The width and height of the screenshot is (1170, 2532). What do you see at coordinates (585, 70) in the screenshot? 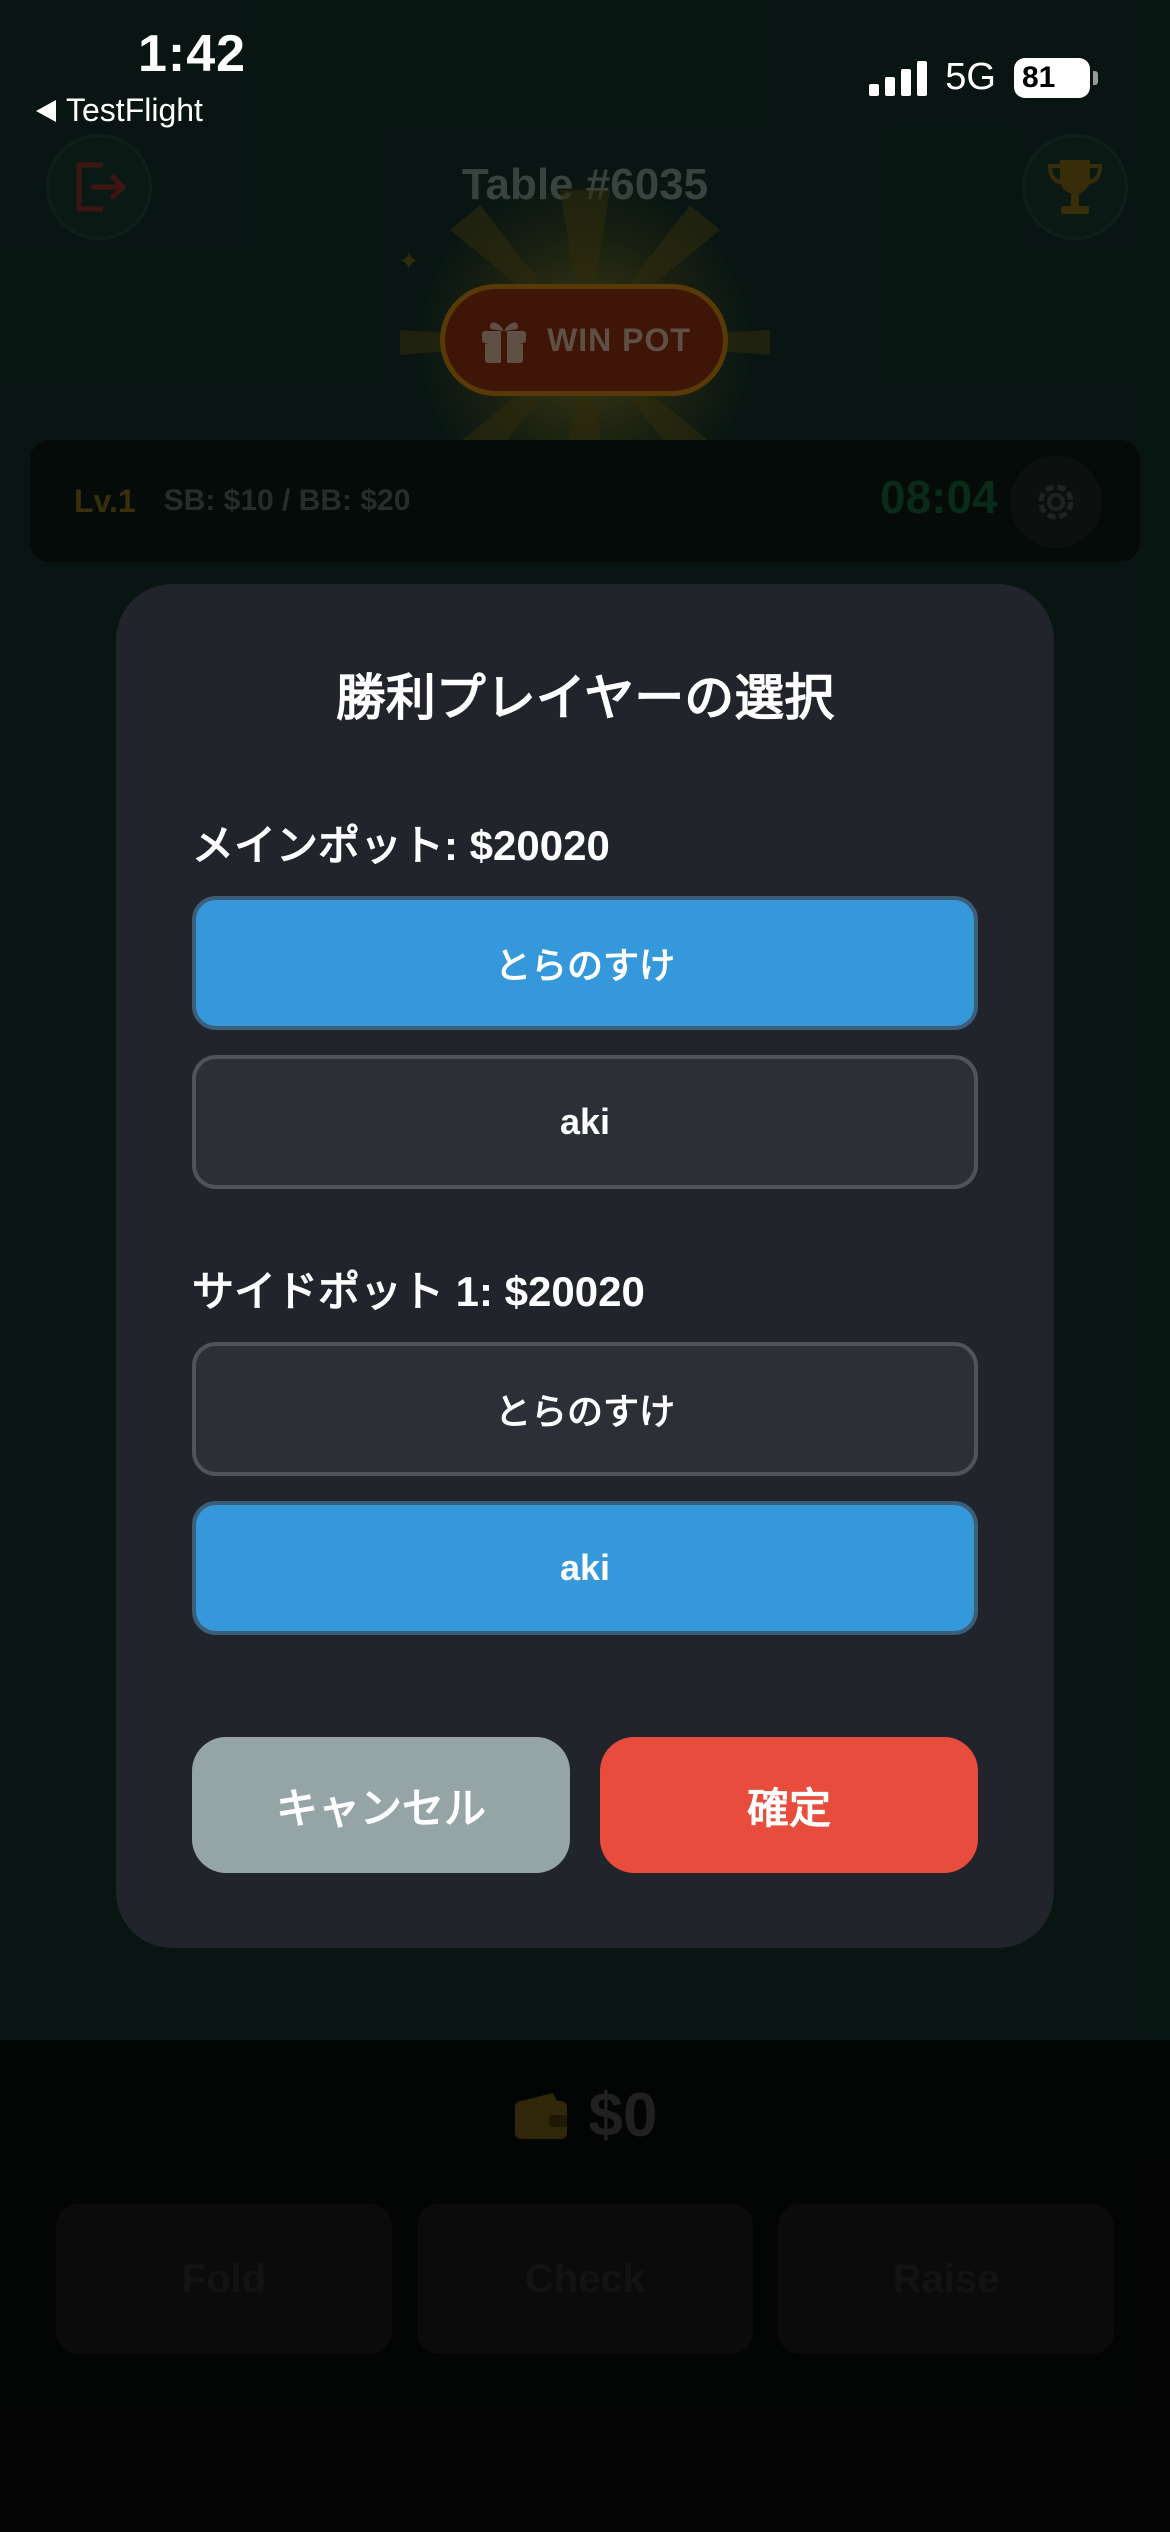
I see `status-bar: 1:42 TestFlight 5G 81` at bounding box center [585, 70].